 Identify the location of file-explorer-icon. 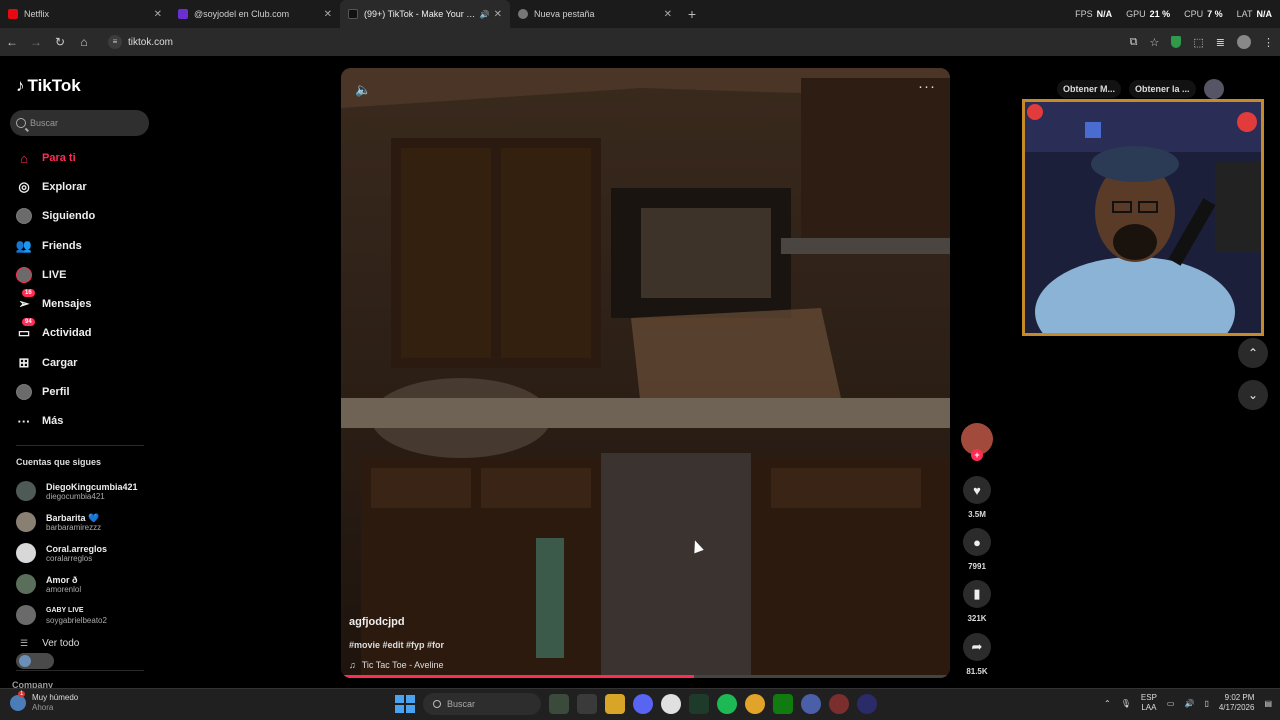
(615, 704).